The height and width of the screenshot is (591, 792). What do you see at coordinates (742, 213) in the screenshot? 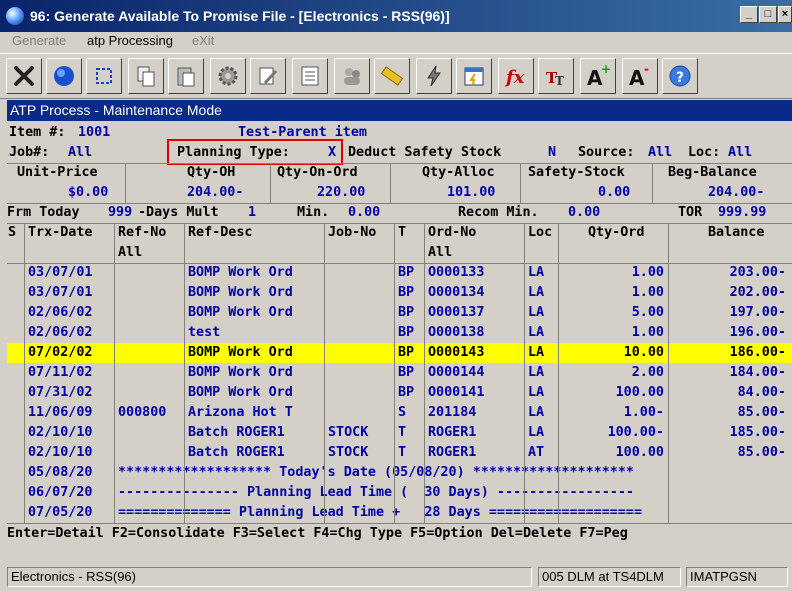
I see `tor-value: 999.99` at bounding box center [742, 213].